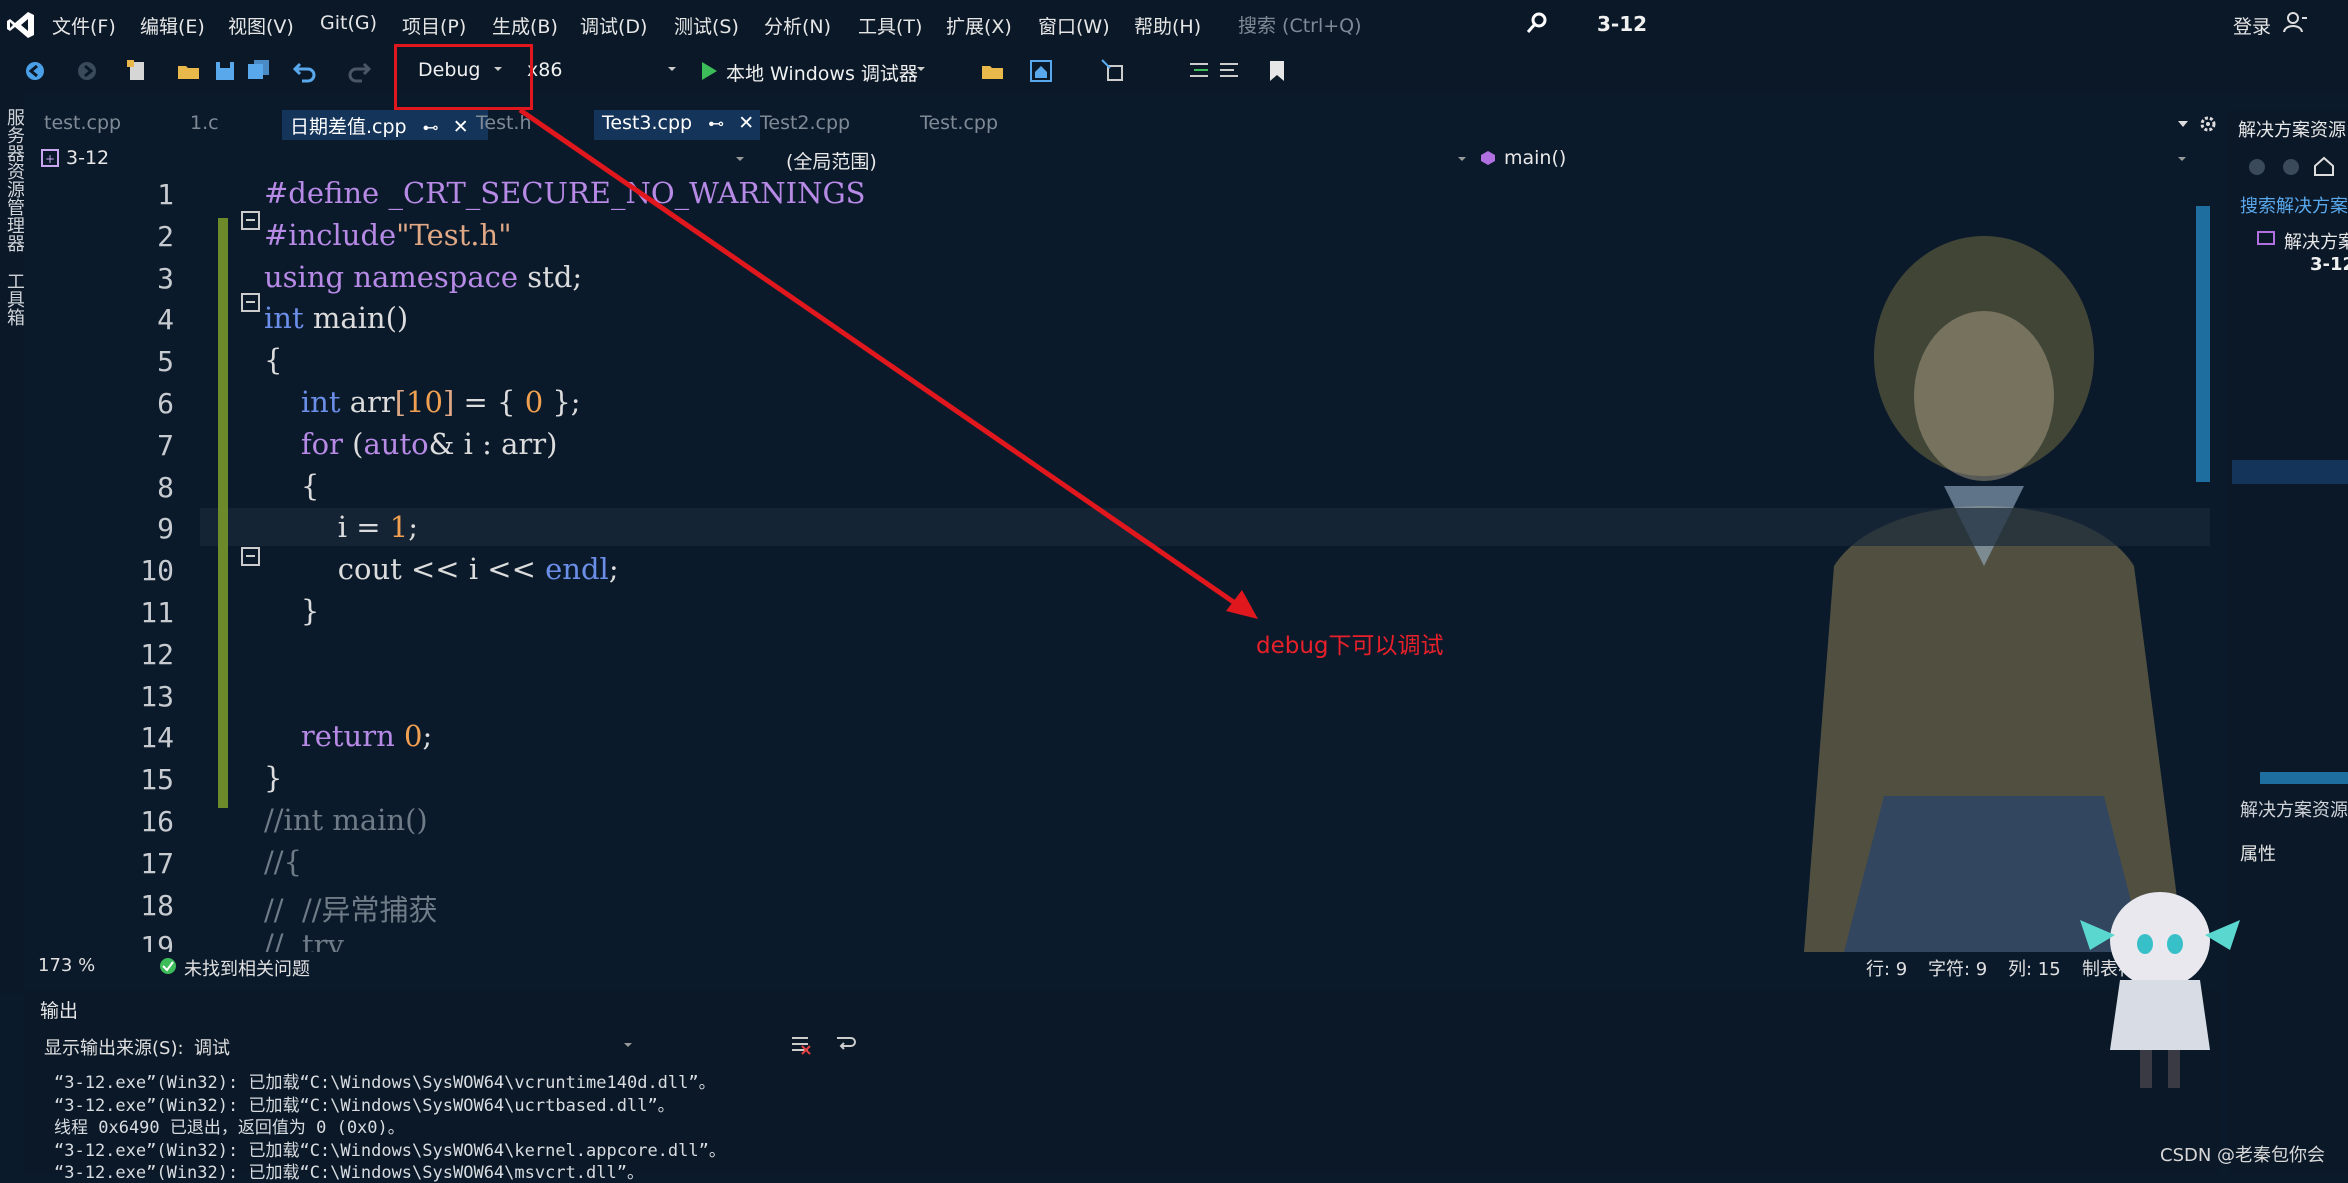  I want to click on tab-test2-cpp: Test2.cpp, so click(805, 123).